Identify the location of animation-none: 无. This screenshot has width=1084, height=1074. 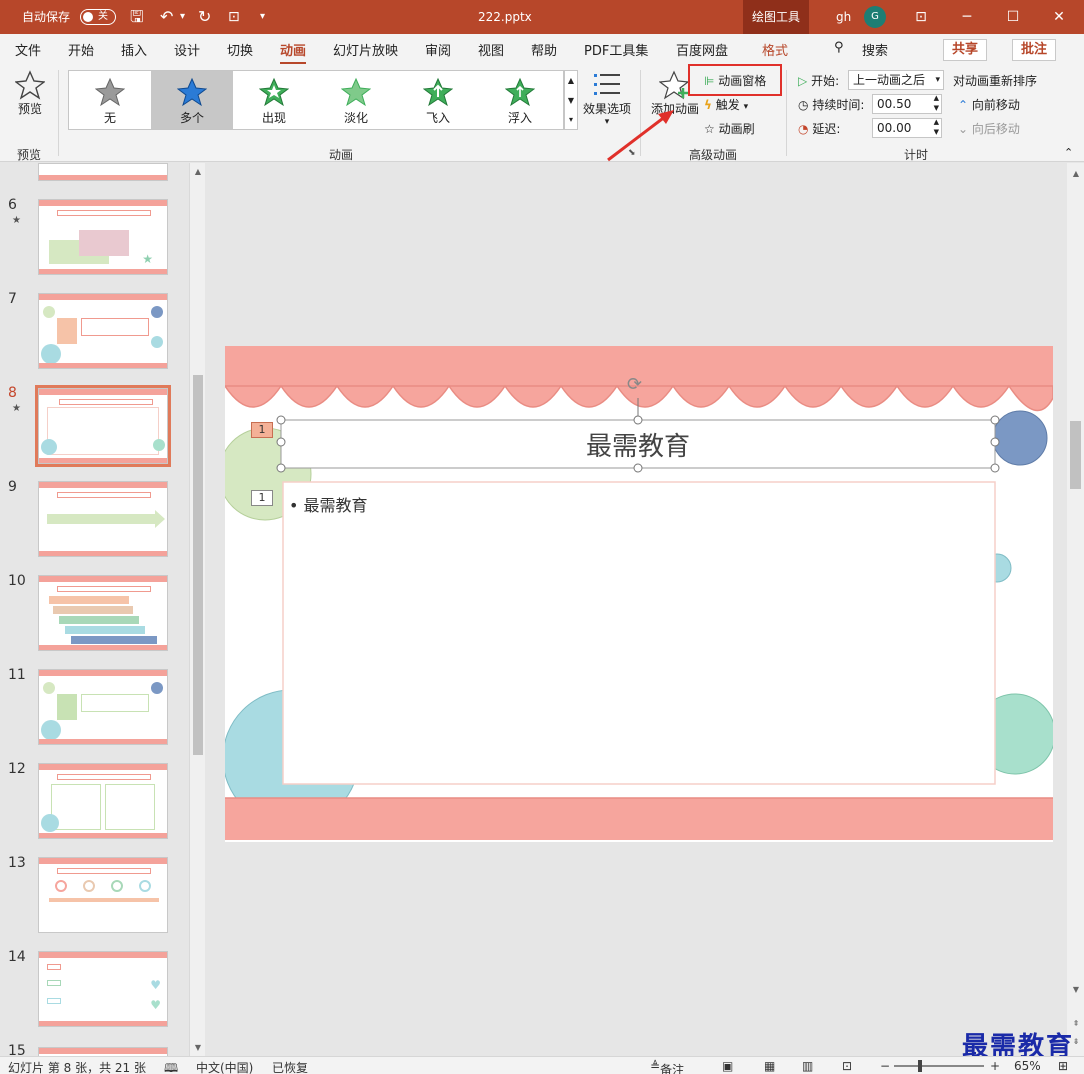
(110, 100).